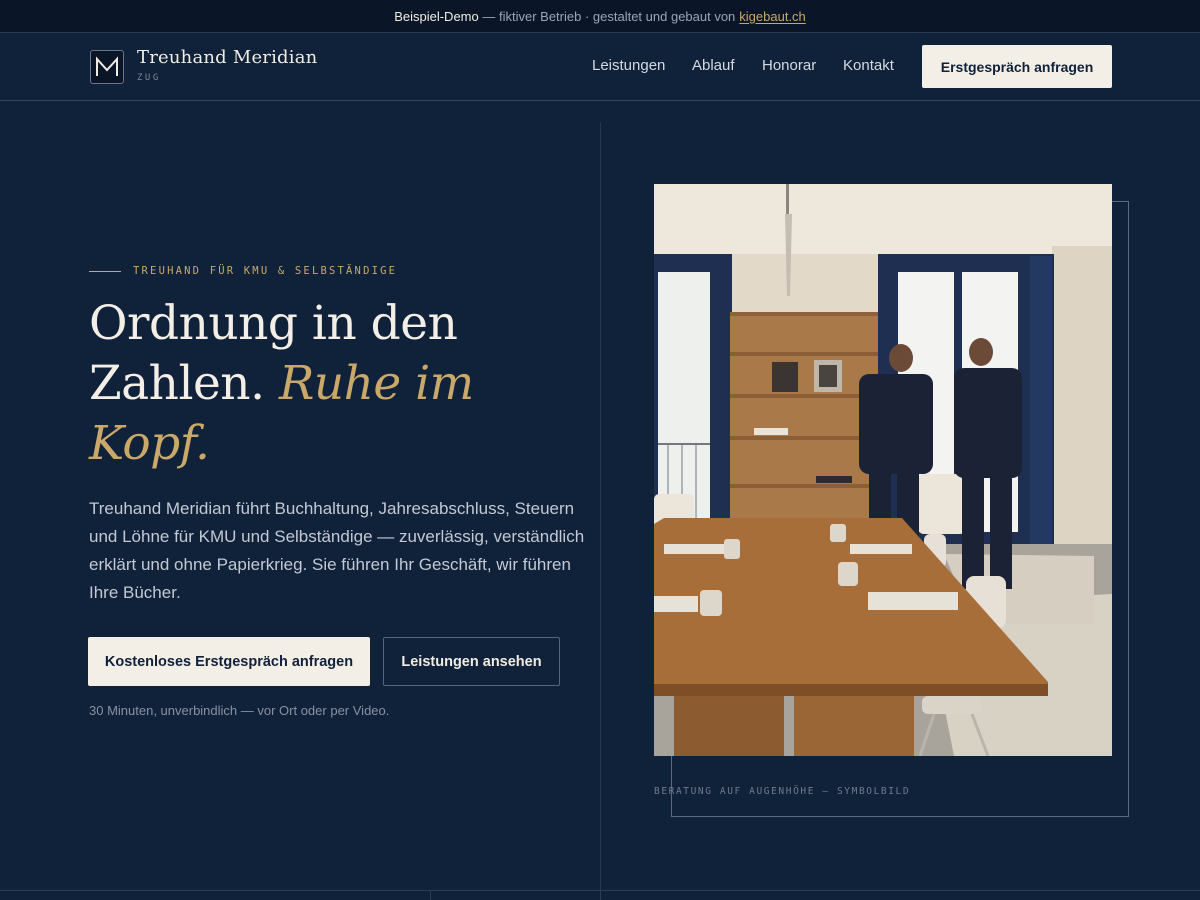  I want to click on nav-item-kontakt: Kontakt, so click(868, 65).